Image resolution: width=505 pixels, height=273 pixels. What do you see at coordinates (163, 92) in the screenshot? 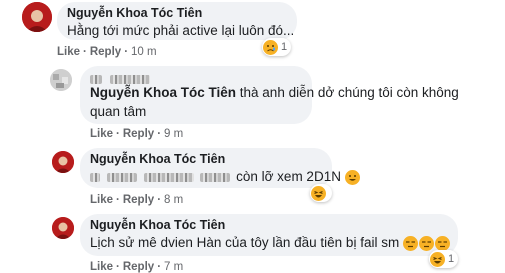
I see `tagged-name: Nguyễn Khoa Tóc Tiên` at bounding box center [163, 92].